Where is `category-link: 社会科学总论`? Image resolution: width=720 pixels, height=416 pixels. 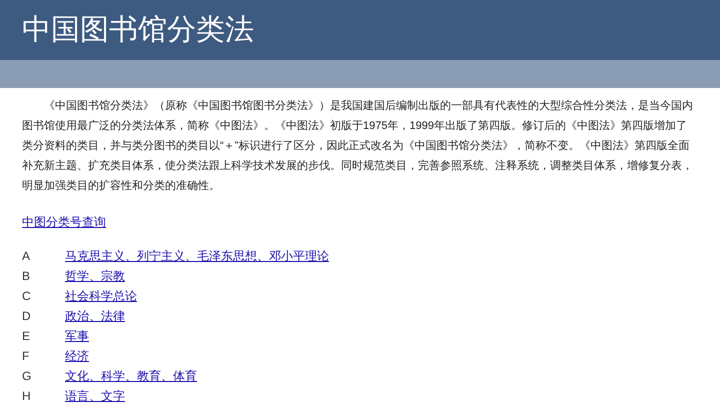
category-link: 社会科学总论 is located at coordinates (101, 296).